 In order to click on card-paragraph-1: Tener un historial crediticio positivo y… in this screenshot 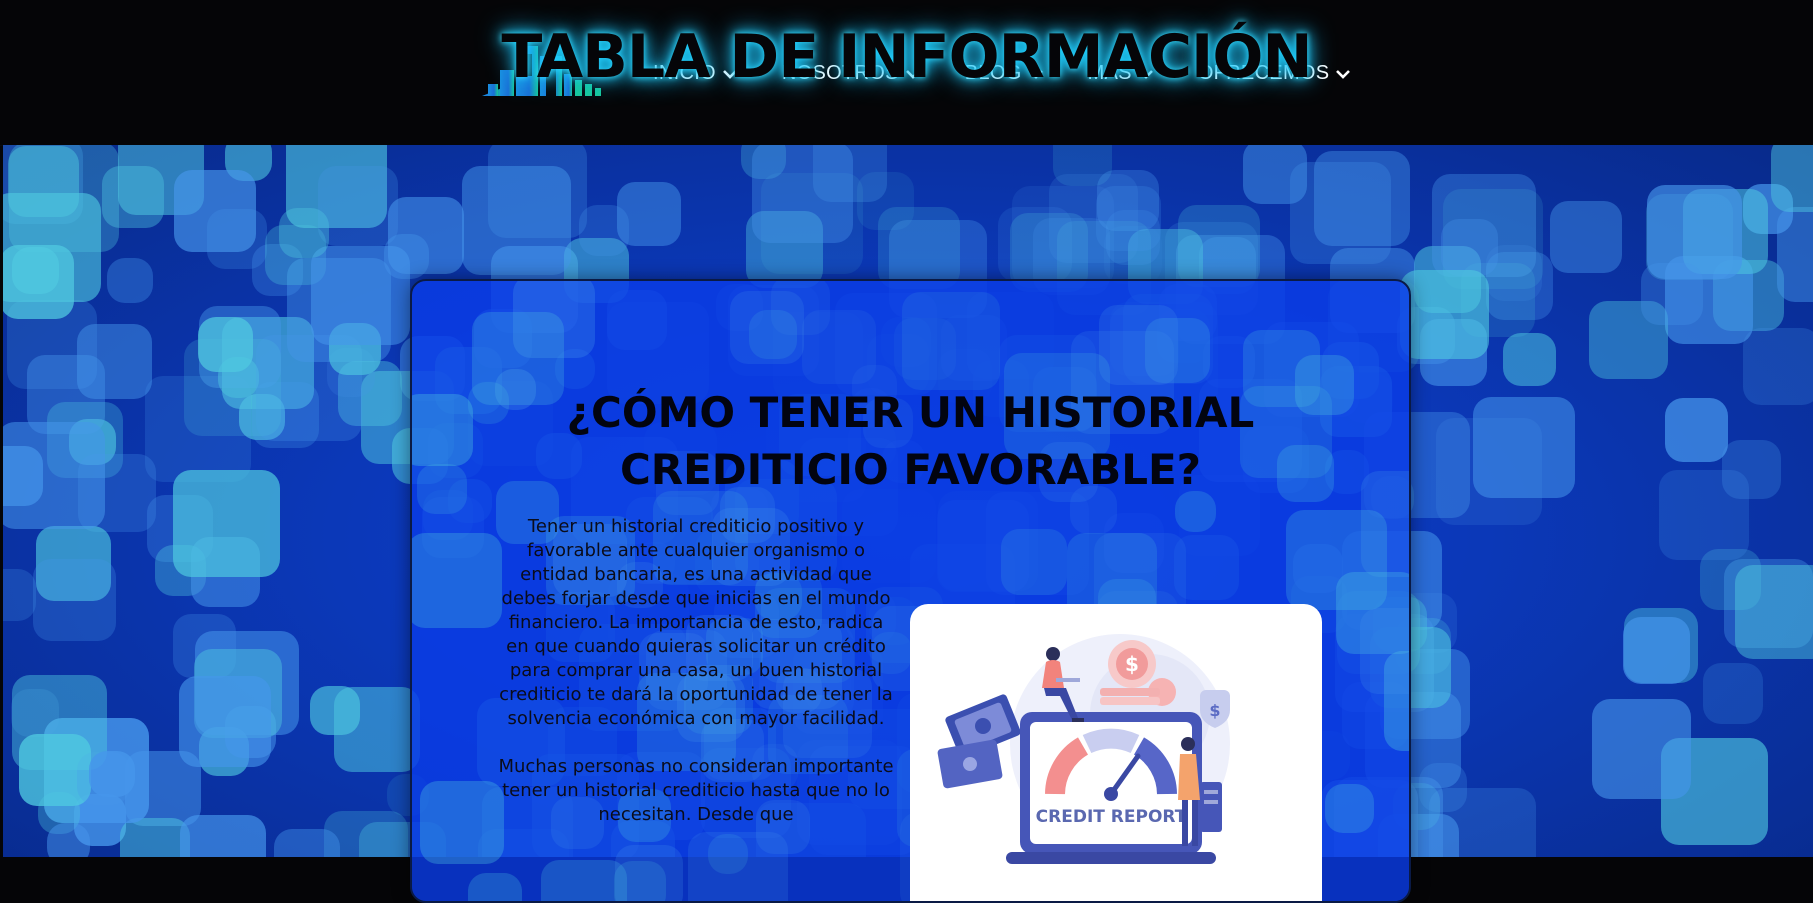, I will do `click(696, 622)`.